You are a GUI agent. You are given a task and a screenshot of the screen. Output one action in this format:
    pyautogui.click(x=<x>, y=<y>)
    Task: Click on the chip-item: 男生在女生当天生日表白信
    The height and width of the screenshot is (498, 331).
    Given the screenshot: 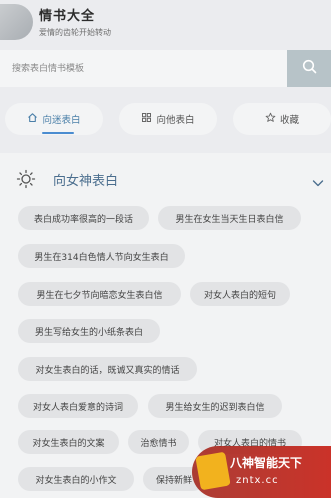 What is the action you would take?
    pyautogui.click(x=229, y=218)
    